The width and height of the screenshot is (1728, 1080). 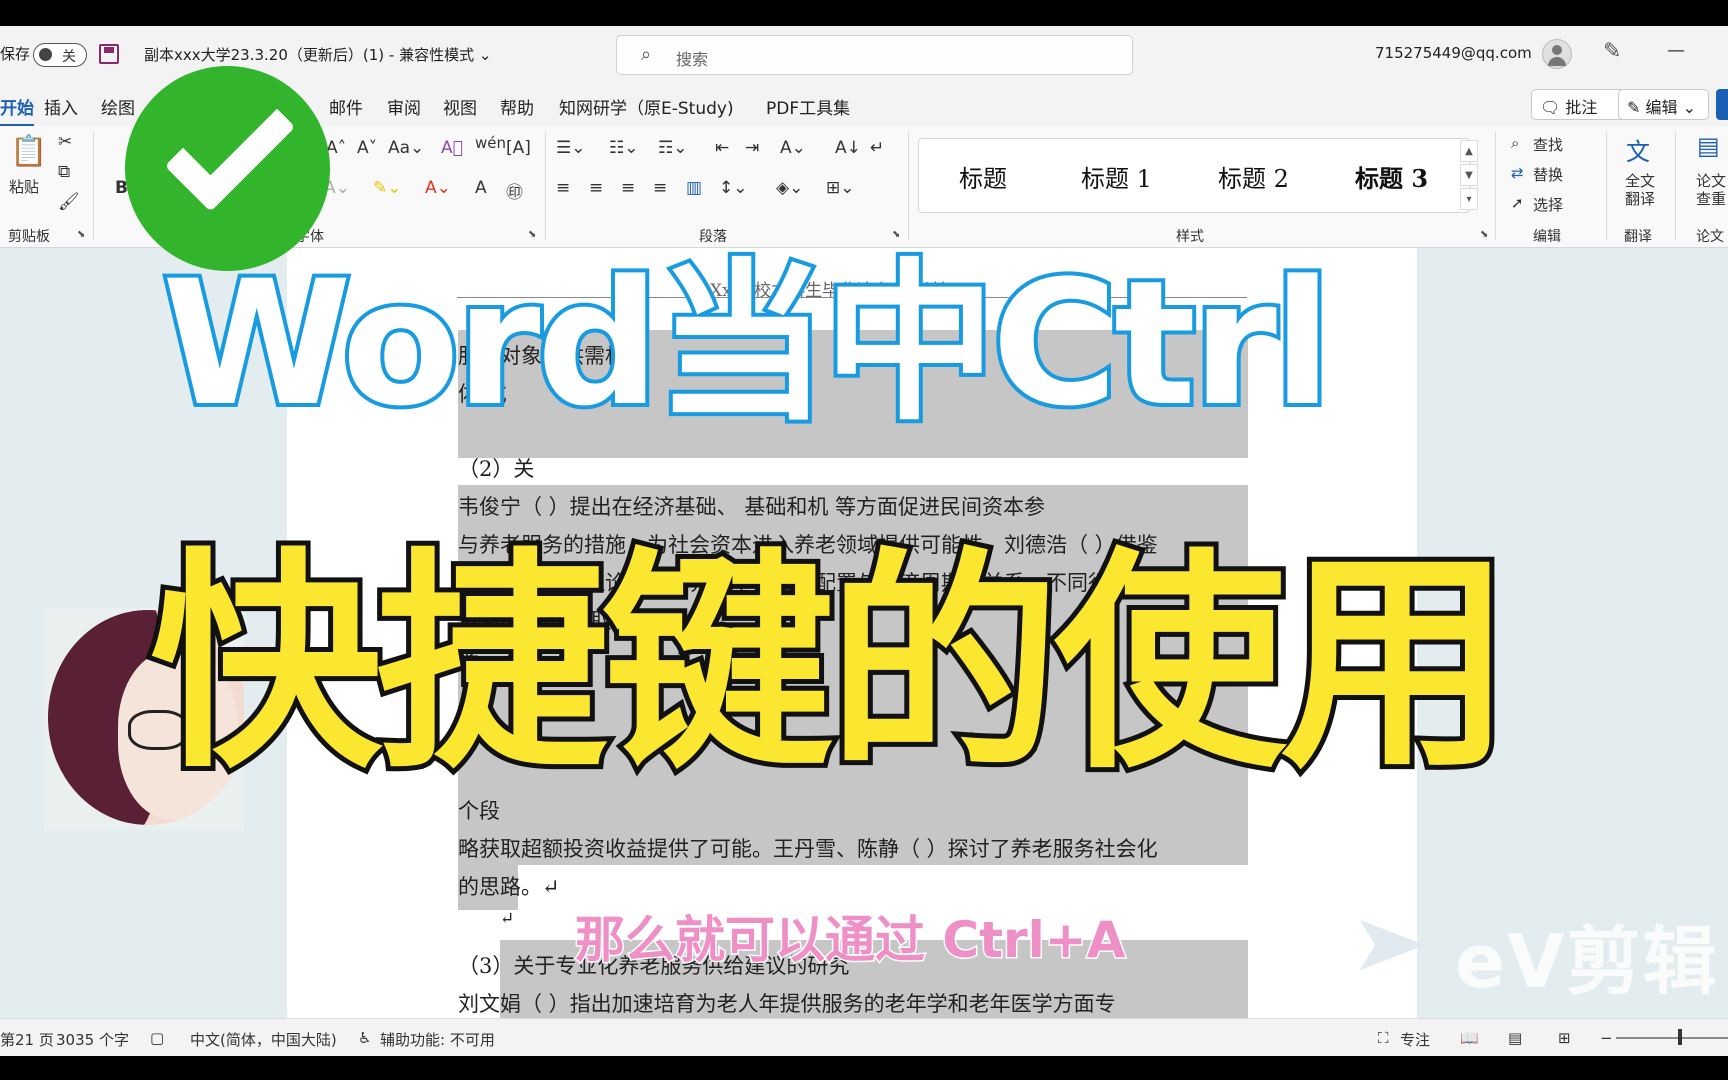 I want to click on paragraph-launcher-icon: ⬊, so click(x=896, y=234).